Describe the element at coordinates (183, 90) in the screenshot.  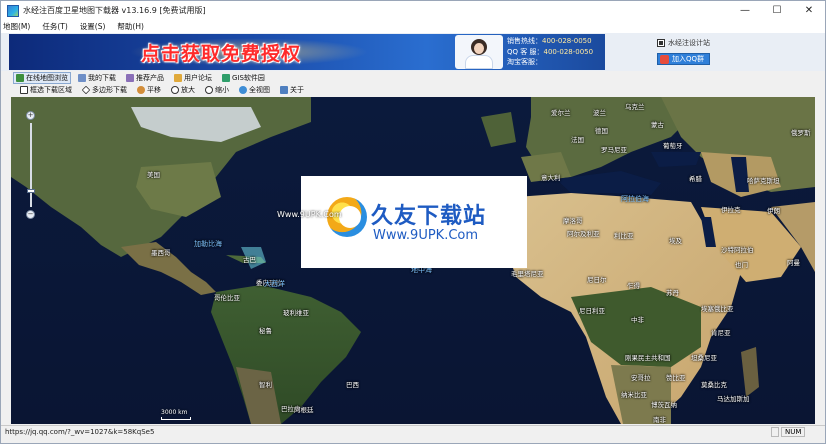
I see `zoom-in-button: 放大` at that location.